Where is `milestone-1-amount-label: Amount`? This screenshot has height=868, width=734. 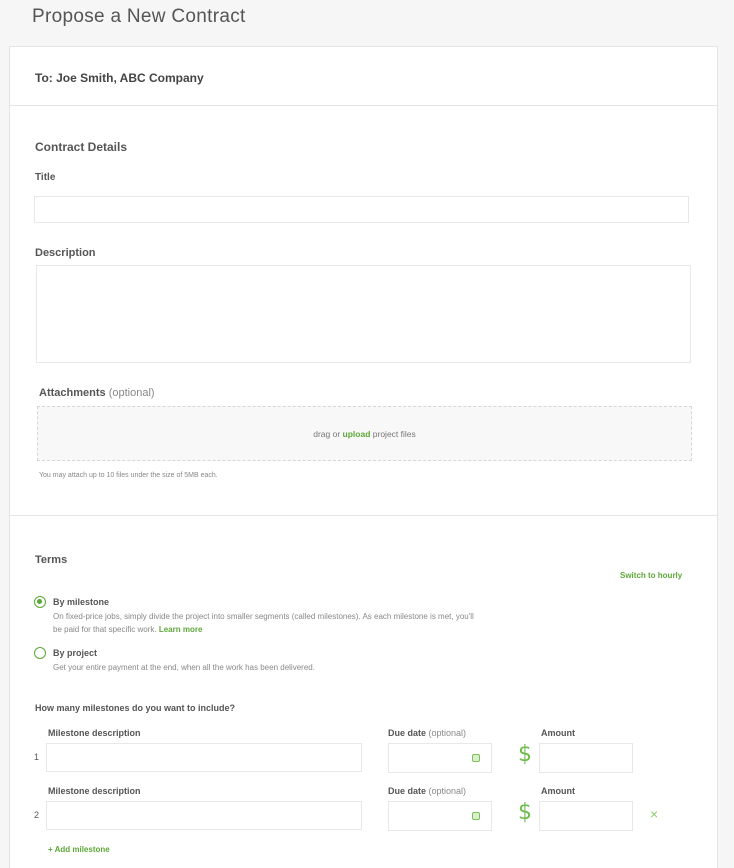 milestone-1-amount-label: Amount is located at coordinates (558, 733).